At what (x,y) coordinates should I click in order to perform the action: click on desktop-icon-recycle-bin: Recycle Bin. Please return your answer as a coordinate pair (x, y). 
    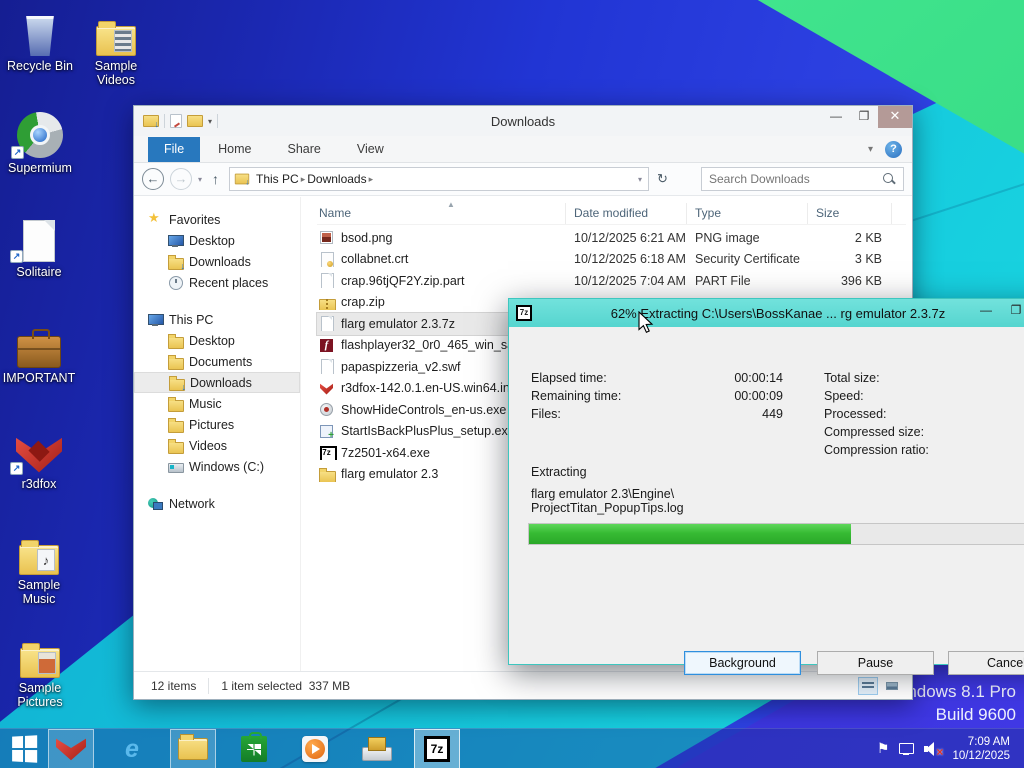
    Looking at the image, I should click on (40, 40).